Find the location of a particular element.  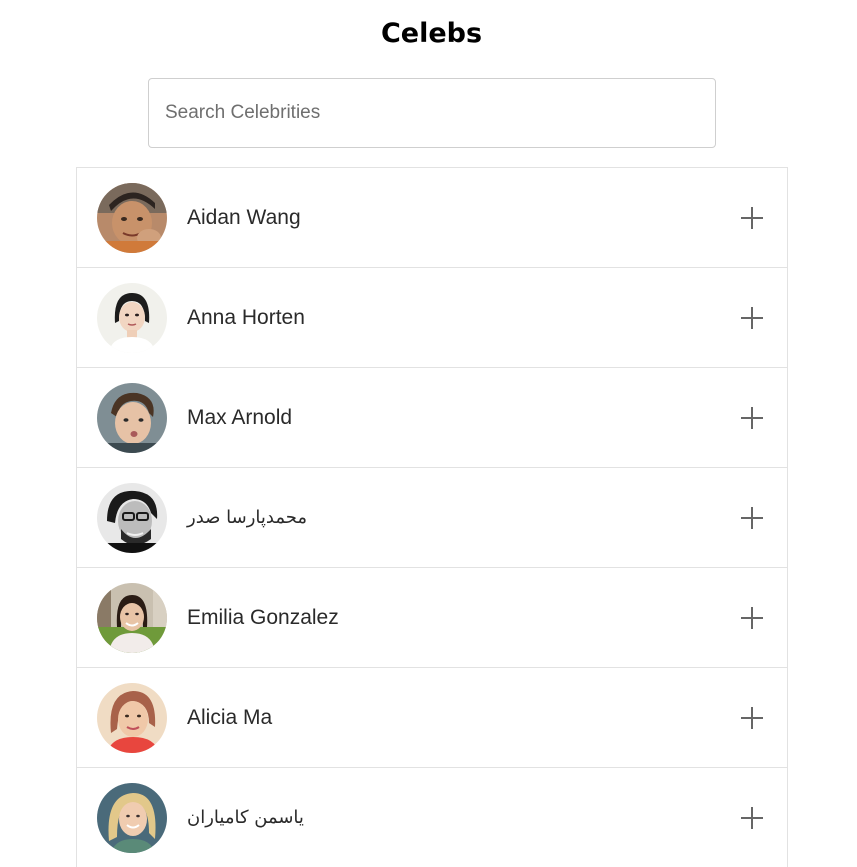

celeb-name: Anna Horten is located at coordinates (246, 317).